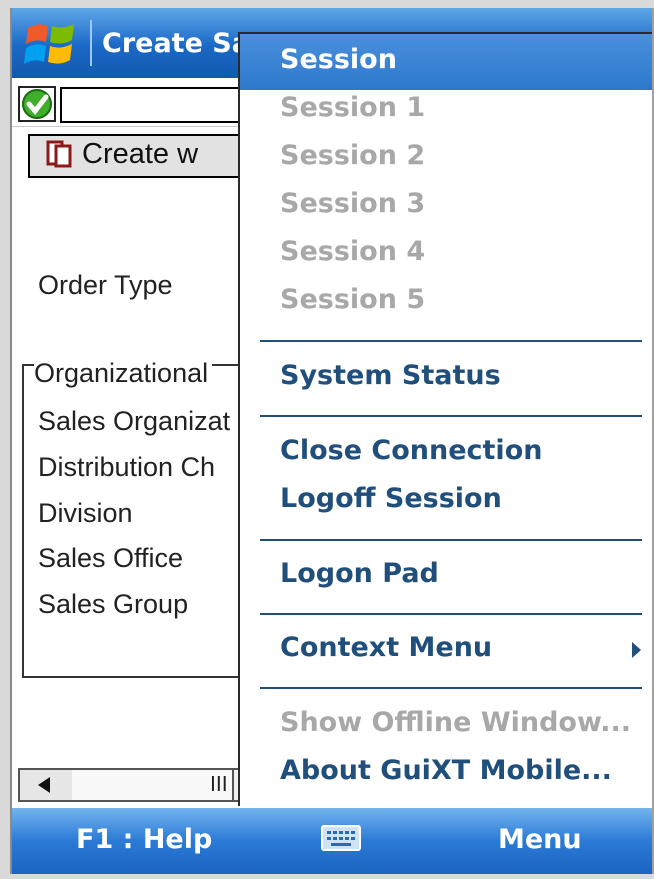  What do you see at coordinates (353, 299) in the screenshot?
I see `menu-item-session-5: Session 5` at bounding box center [353, 299].